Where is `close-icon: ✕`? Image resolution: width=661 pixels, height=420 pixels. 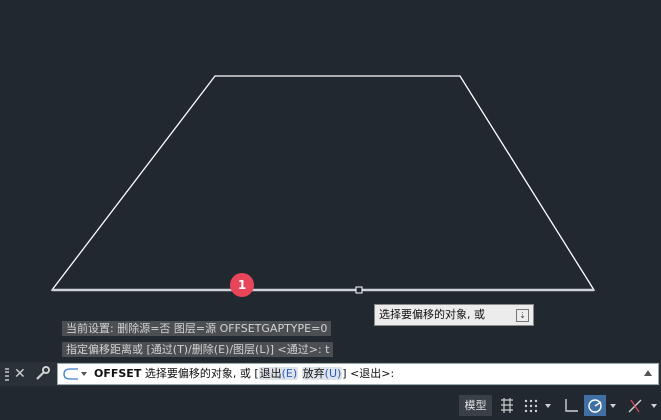 close-icon: ✕ is located at coordinates (20, 374).